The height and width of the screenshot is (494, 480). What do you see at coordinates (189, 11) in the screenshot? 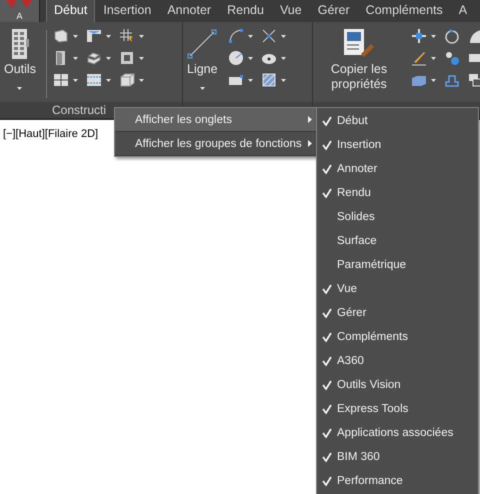
I see `ribbon-tab: Annoter` at bounding box center [189, 11].